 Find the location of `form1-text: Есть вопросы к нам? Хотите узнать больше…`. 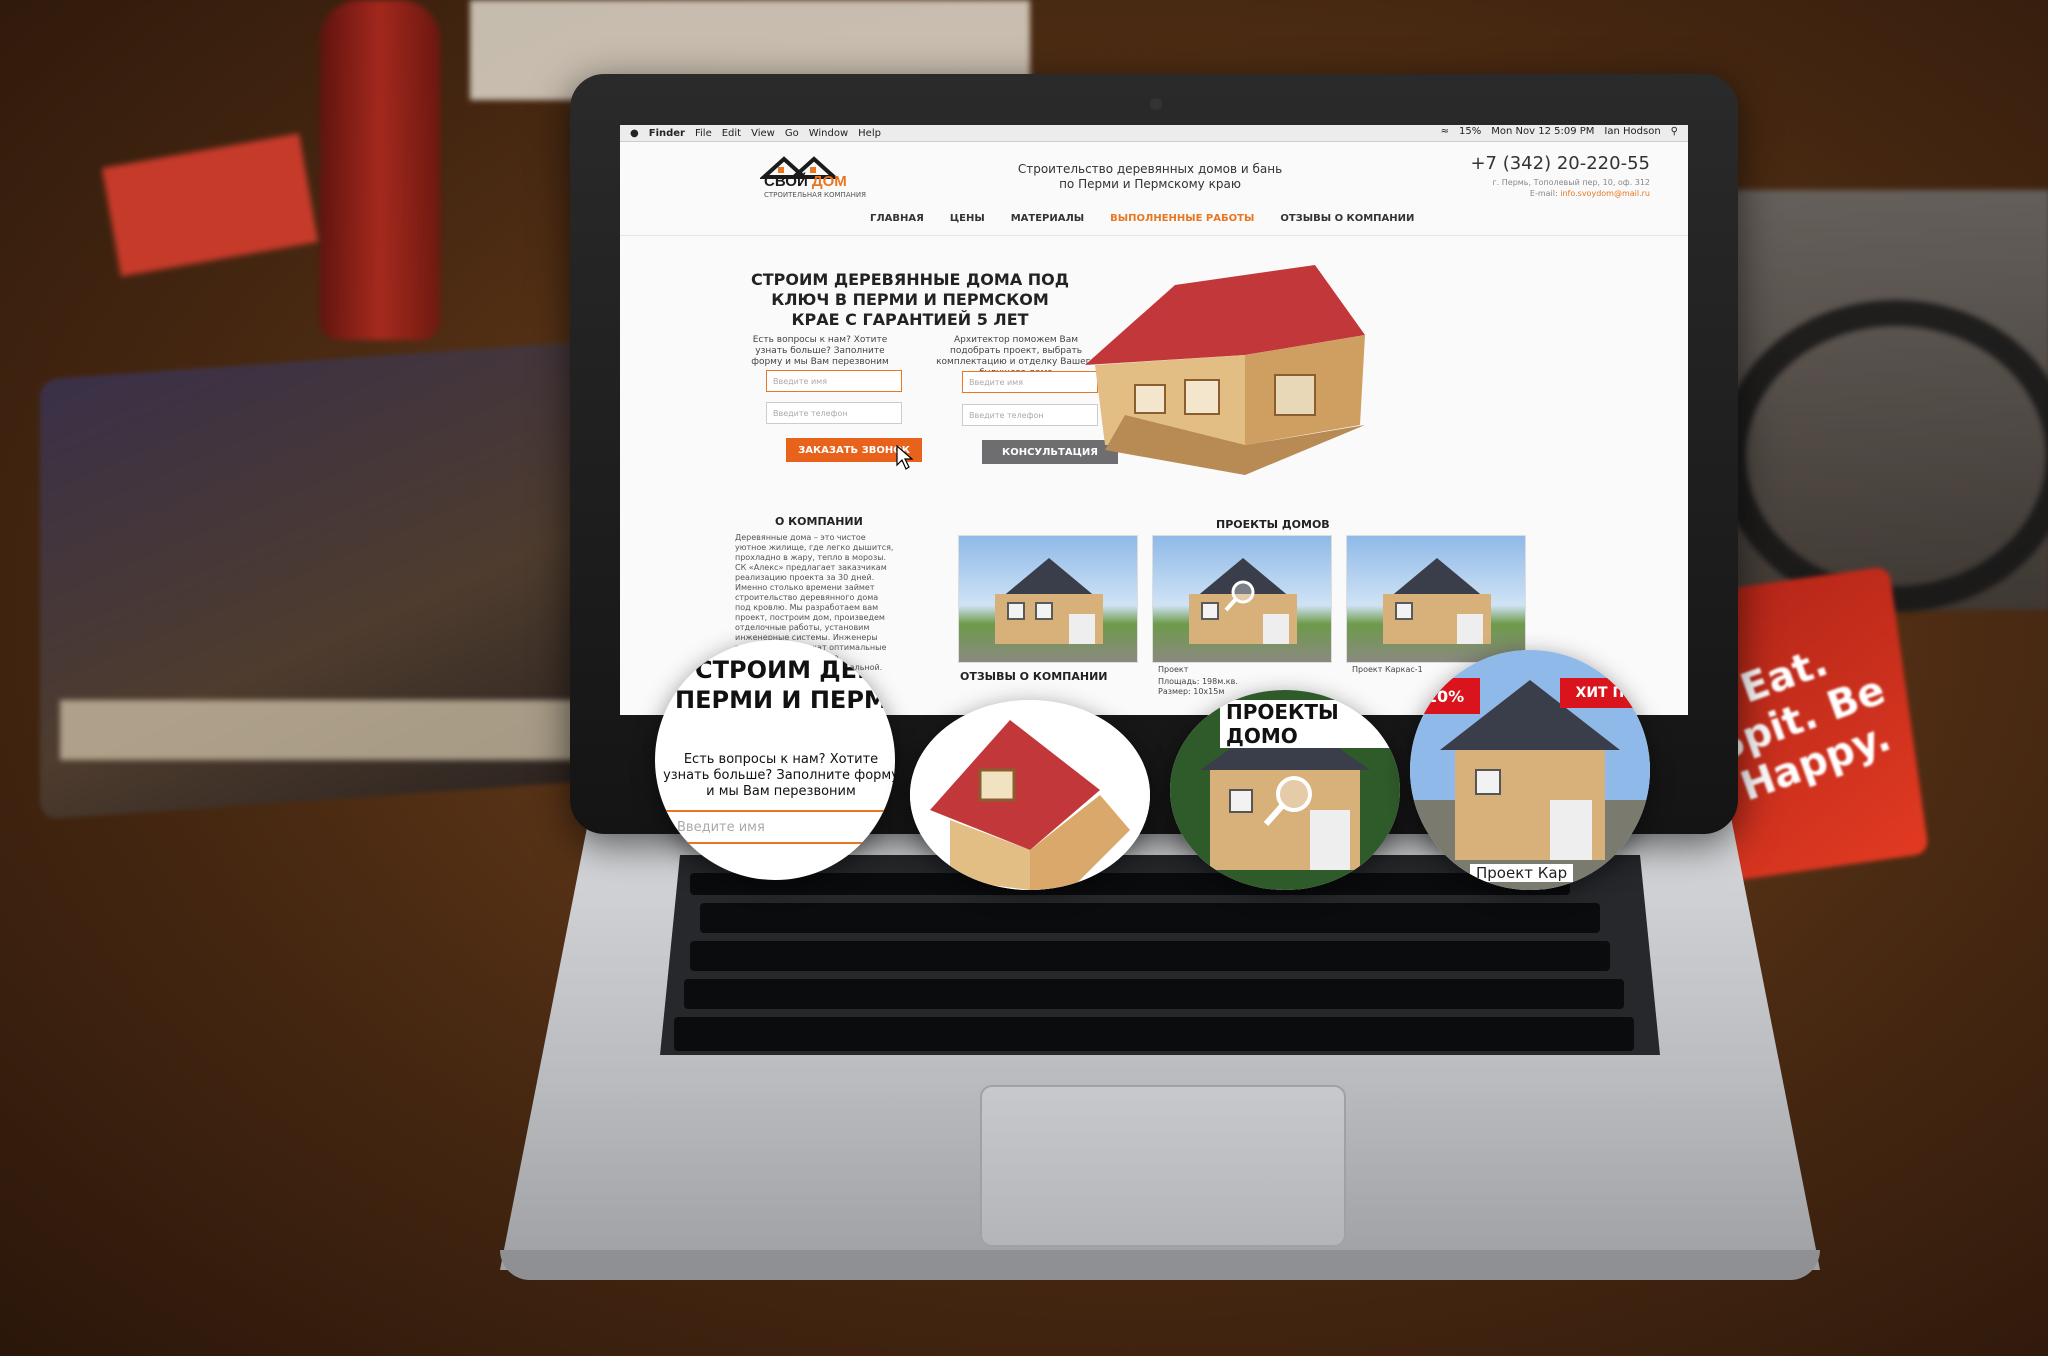

form1-text: Есть вопросы к нам? Хотите узнать больше… is located at coordinates (820, 351).